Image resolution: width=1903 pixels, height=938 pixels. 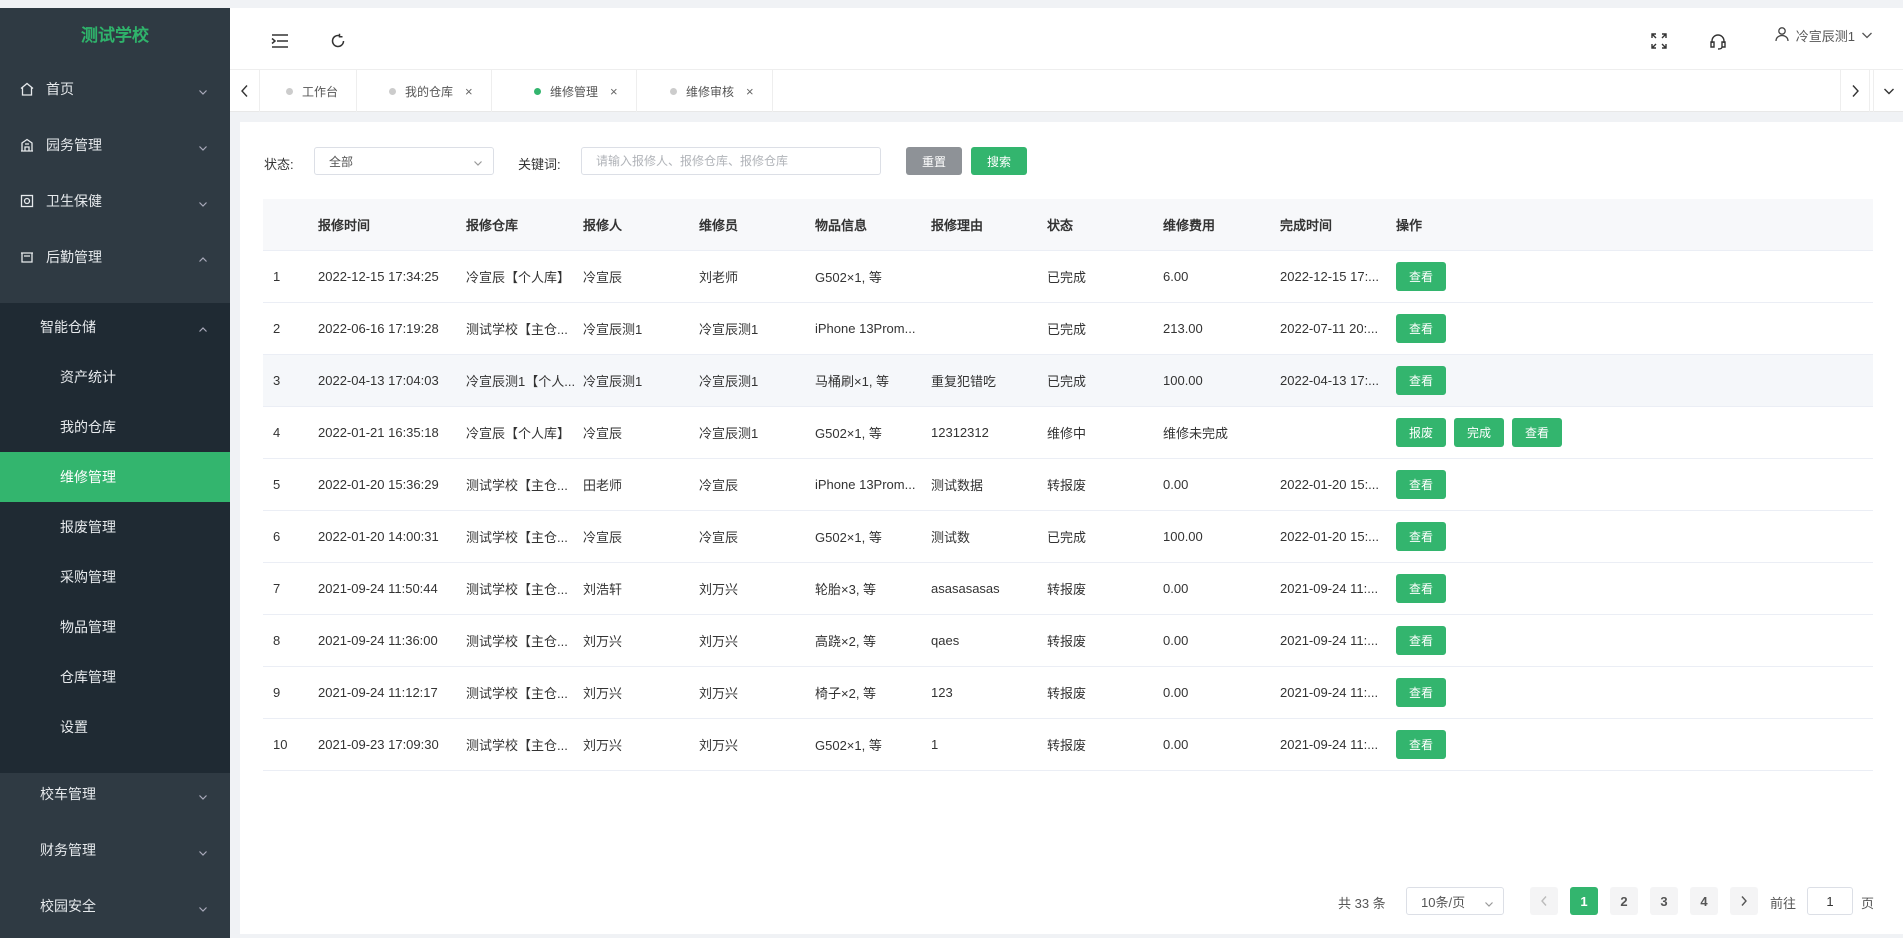 I want to click on logistics-icon, so click(x=27, y=257).